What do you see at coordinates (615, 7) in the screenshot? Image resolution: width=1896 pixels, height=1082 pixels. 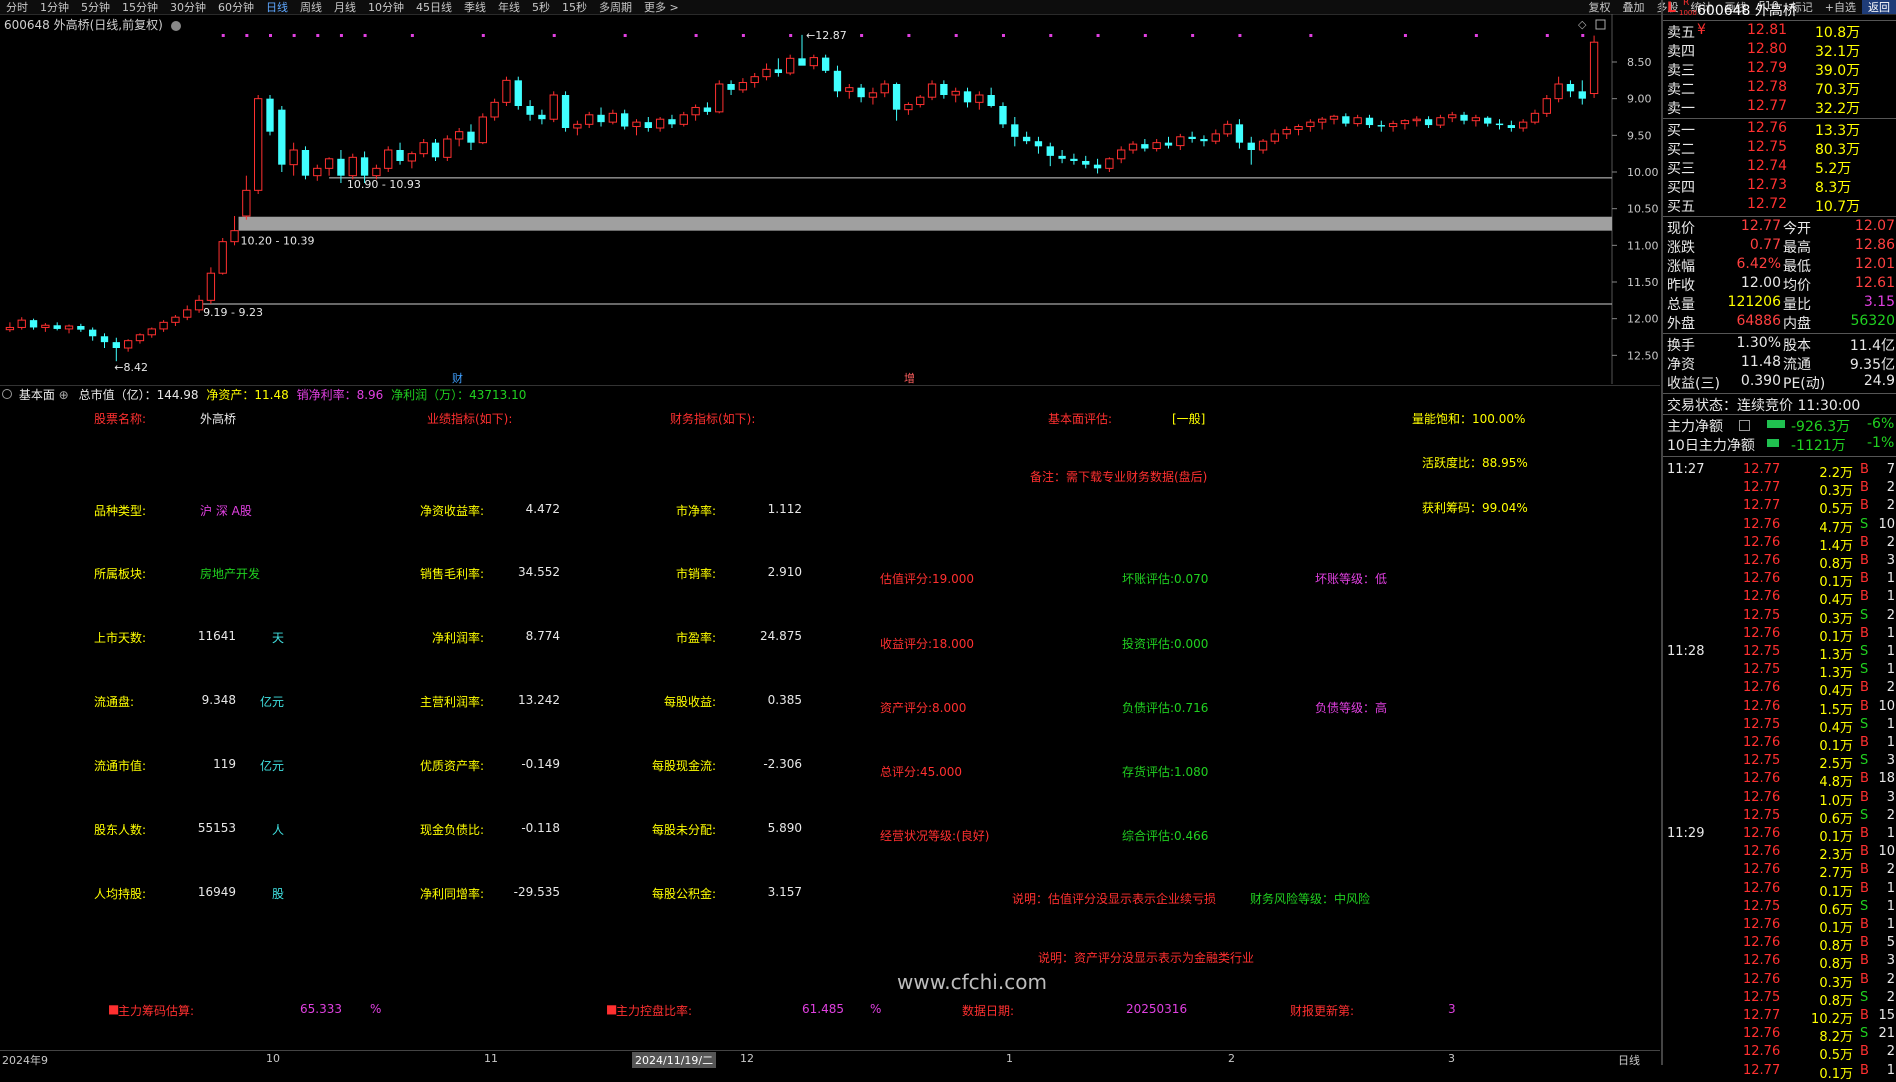 I see `period-tab: 多周期` at bounding box center [615, 7].